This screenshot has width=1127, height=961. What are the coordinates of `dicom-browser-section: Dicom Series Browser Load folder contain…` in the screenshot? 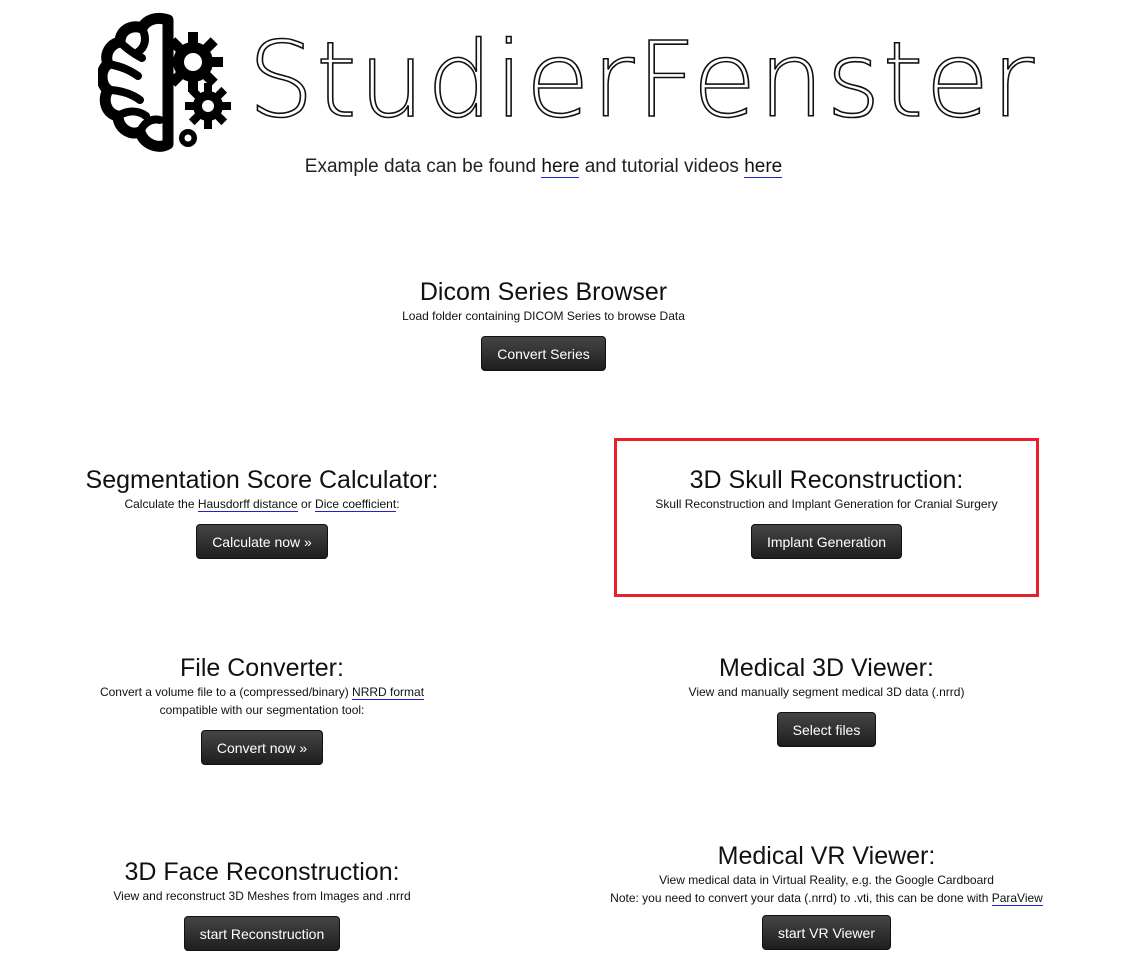 It's located at (543, 324).